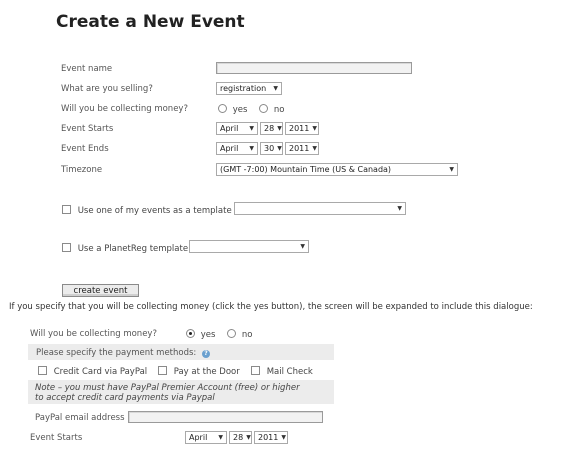  I want to click on own-template-checkbox, so click(66, 209).